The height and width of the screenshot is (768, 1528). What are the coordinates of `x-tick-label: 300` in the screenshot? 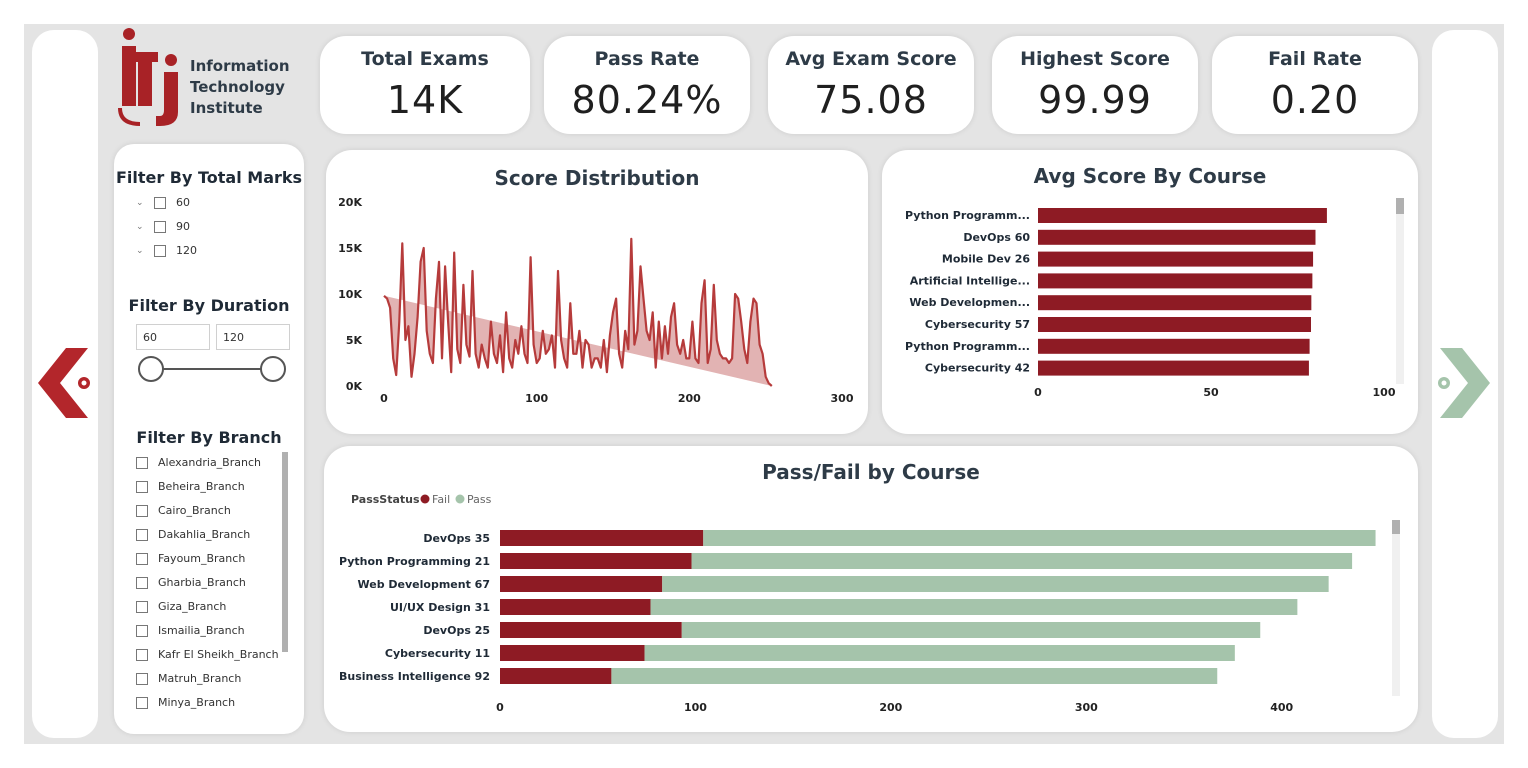 It's located at (1086, 707).